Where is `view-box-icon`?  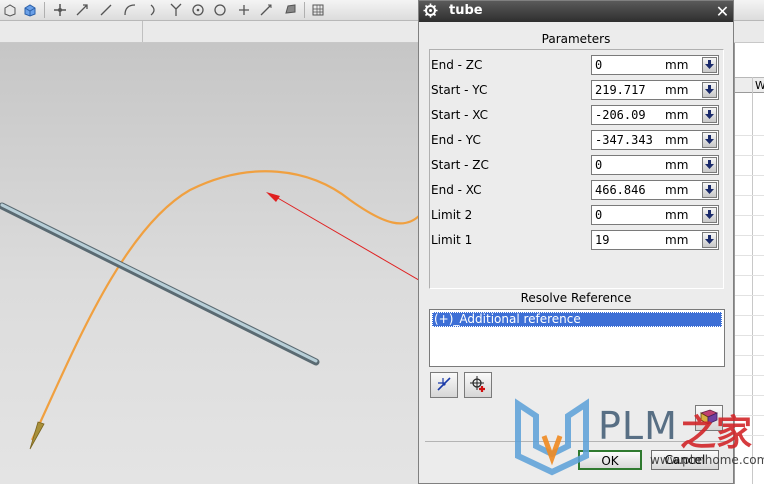 view-box-icon is located at coordinates (10, 10).